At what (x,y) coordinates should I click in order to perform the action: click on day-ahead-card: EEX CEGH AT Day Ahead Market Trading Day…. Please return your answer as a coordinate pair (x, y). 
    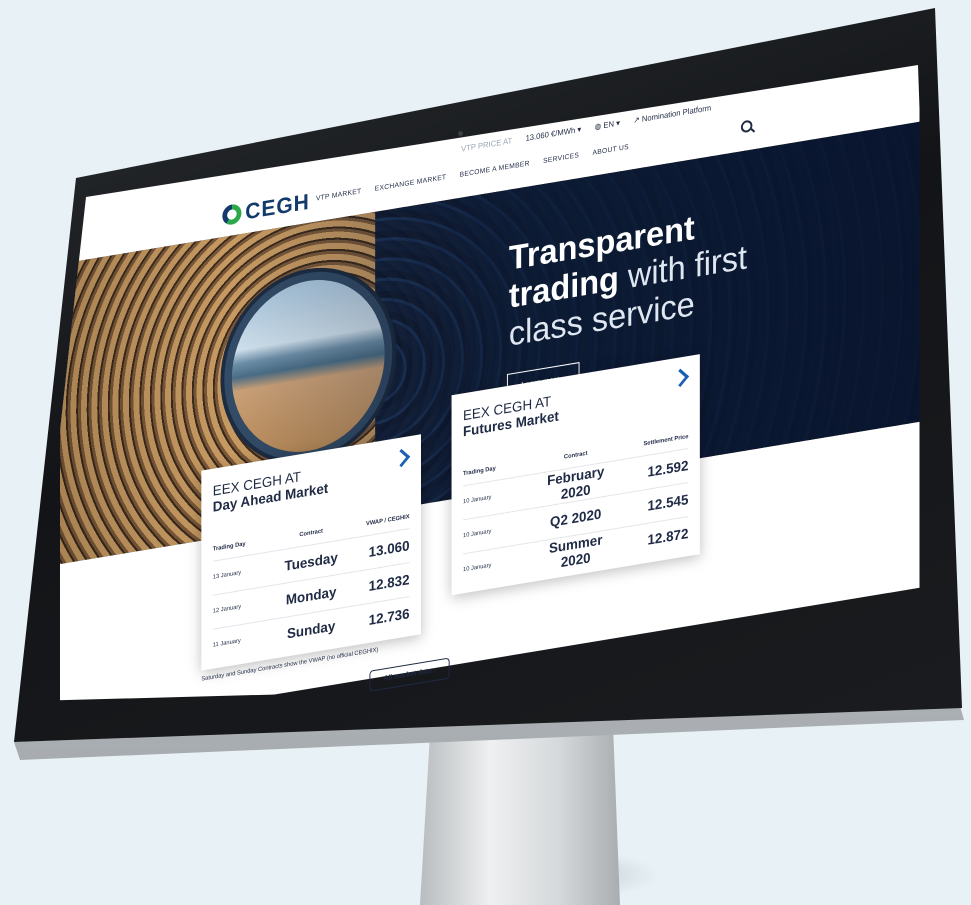
    Looking at the image, I should click on (311, 552).